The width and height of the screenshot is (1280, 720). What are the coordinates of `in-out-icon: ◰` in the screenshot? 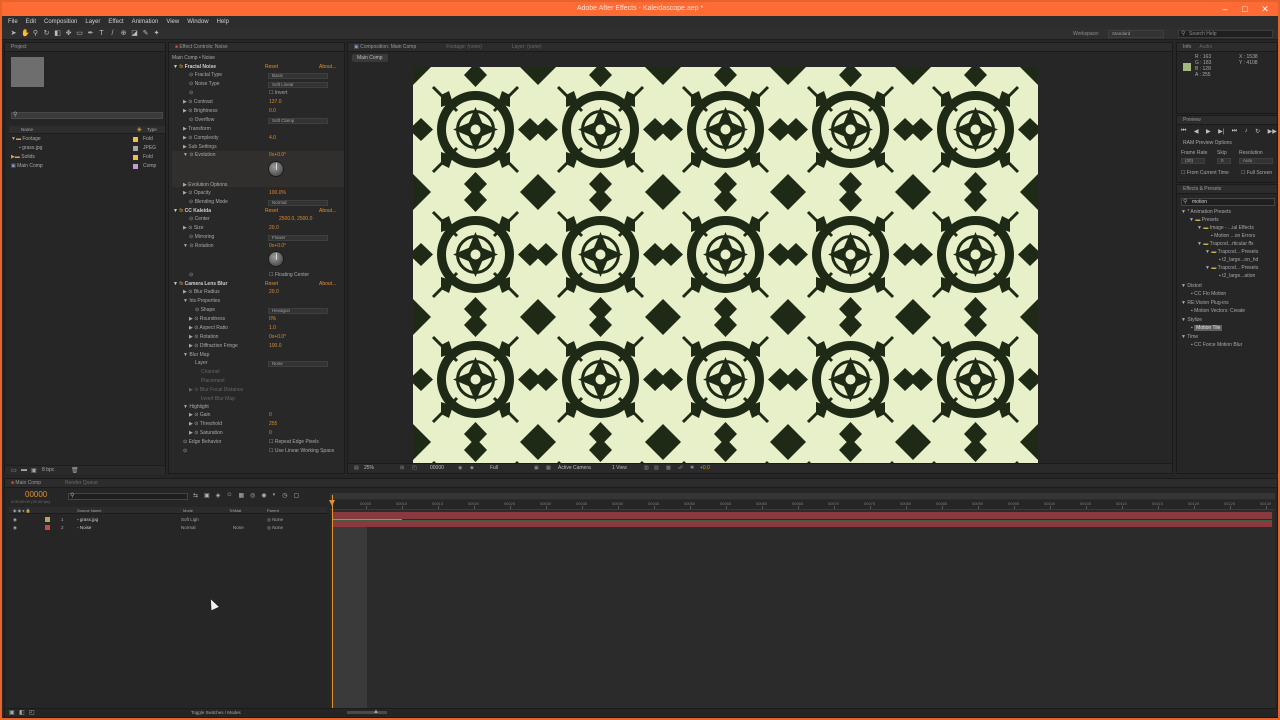 It's located at (32, 712).